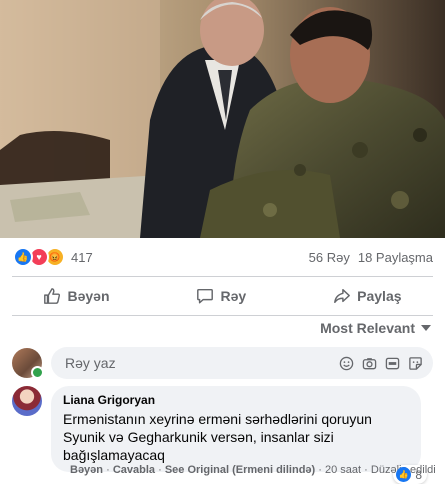 The image size is (445, 484). Describe the element at coordinates (37, 372) in the screenshot. I see `online-status-dot` at that location.